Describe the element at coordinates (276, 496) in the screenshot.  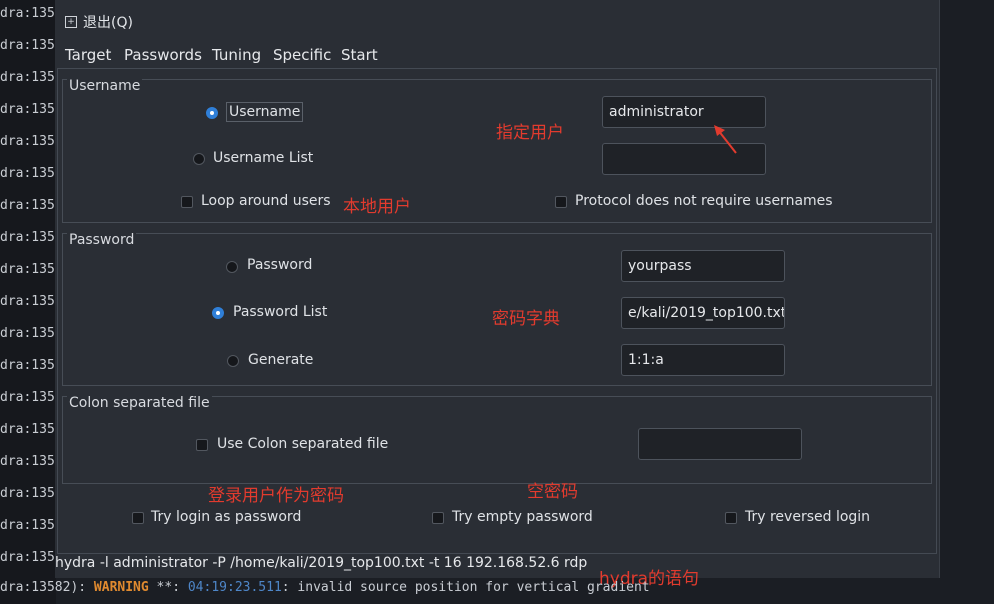
I see `annotation-login-as-password: 登录用户作为密码` at that location.